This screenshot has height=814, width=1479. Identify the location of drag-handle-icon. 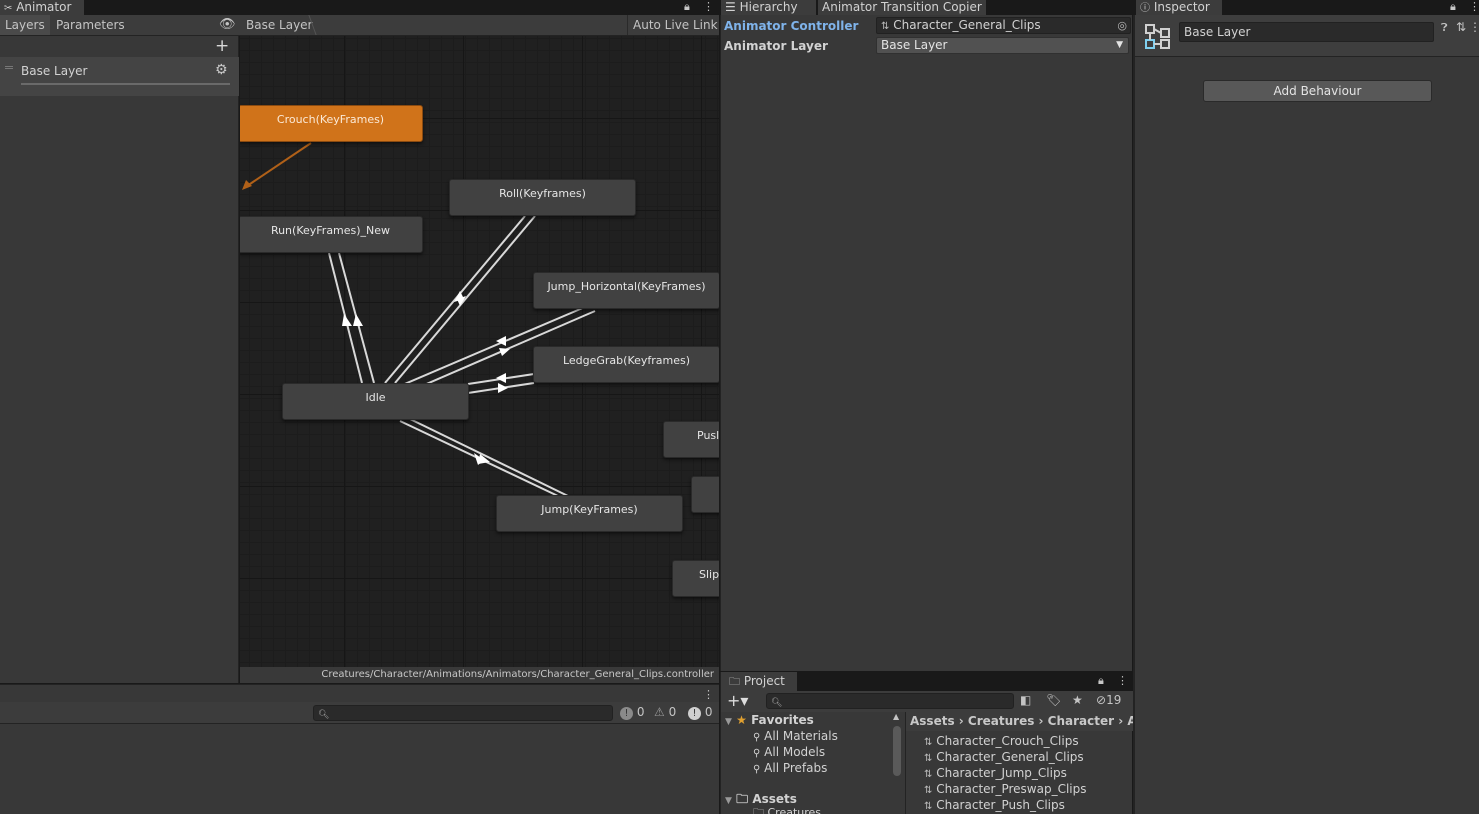
(9, 67).